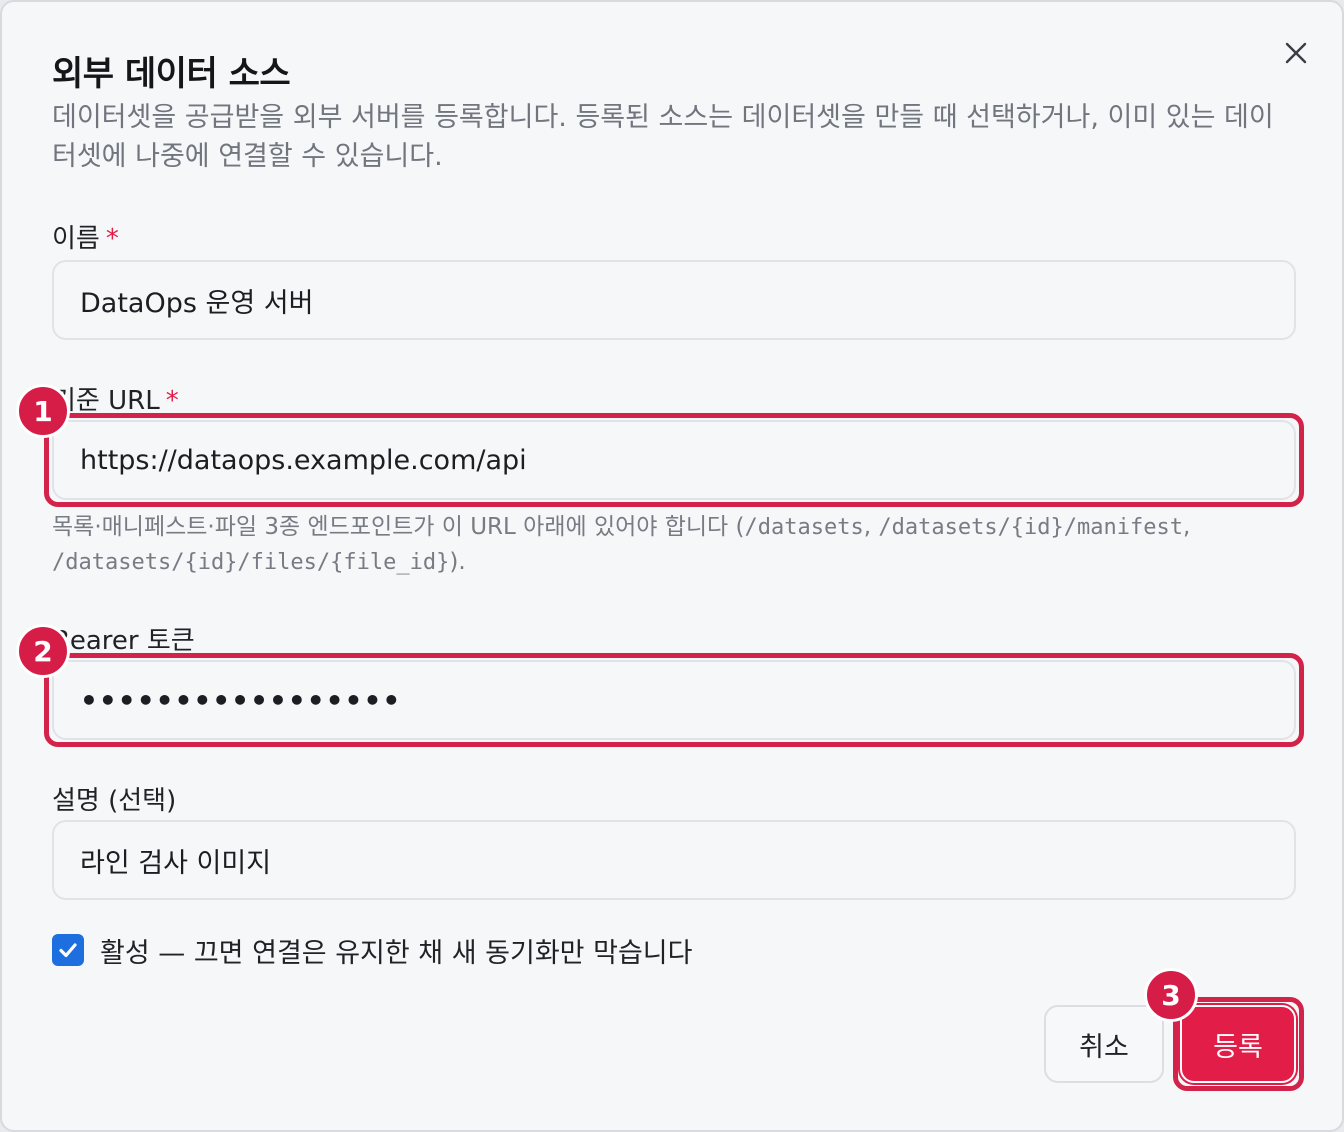 The height and width of the screenshot is (1132, 1344). What do you see at coordinates (251, 562) in the screenshot?
I see `hint-path-files: /datasets/{id}/files/{file_id}` at bounding box center [251, 562].